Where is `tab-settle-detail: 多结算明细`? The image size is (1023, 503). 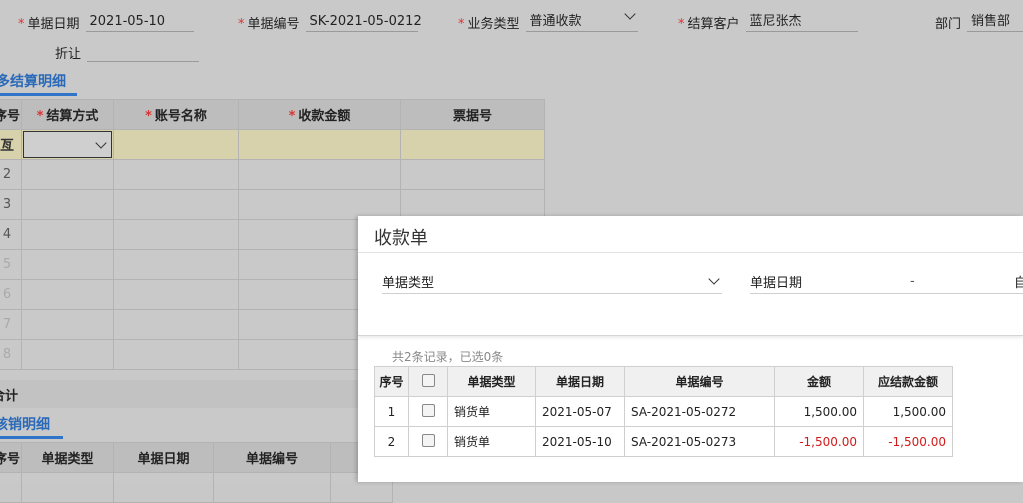 tab-settle-detail: 多结算明细 is located at coordinates (38, 83).